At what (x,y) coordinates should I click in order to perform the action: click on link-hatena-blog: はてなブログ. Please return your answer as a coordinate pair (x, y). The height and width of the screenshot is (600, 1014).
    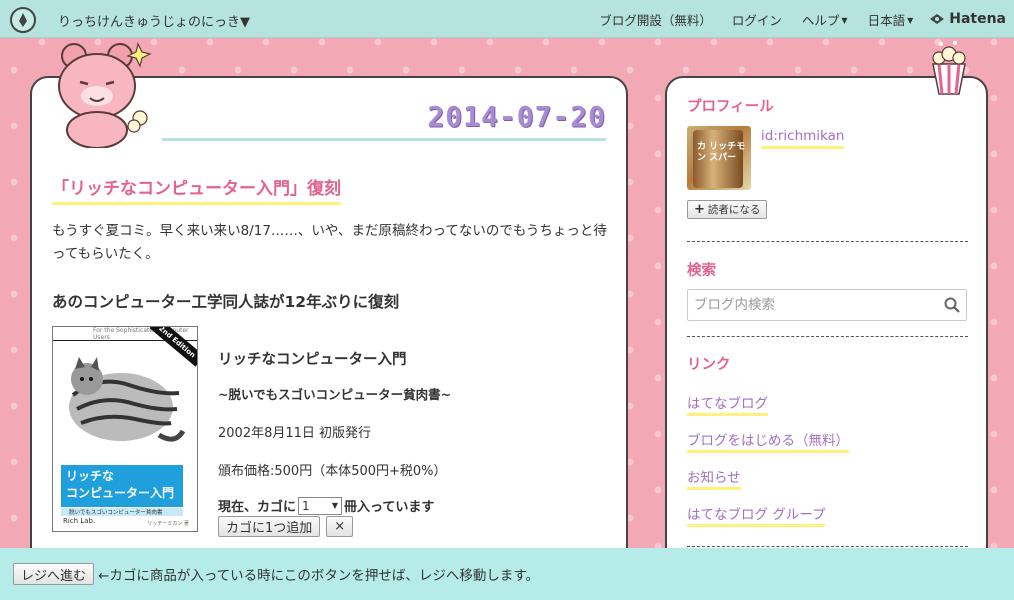
    Looking at the image, I should click on (727, 404).